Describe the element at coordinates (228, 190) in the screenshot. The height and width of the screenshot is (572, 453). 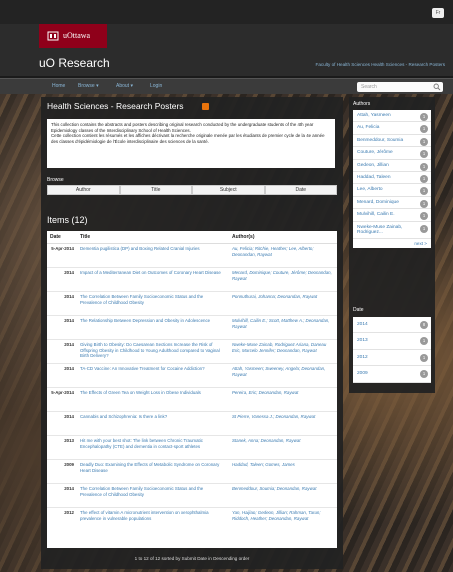
I see `browse-subject-button: Subject` at that location.